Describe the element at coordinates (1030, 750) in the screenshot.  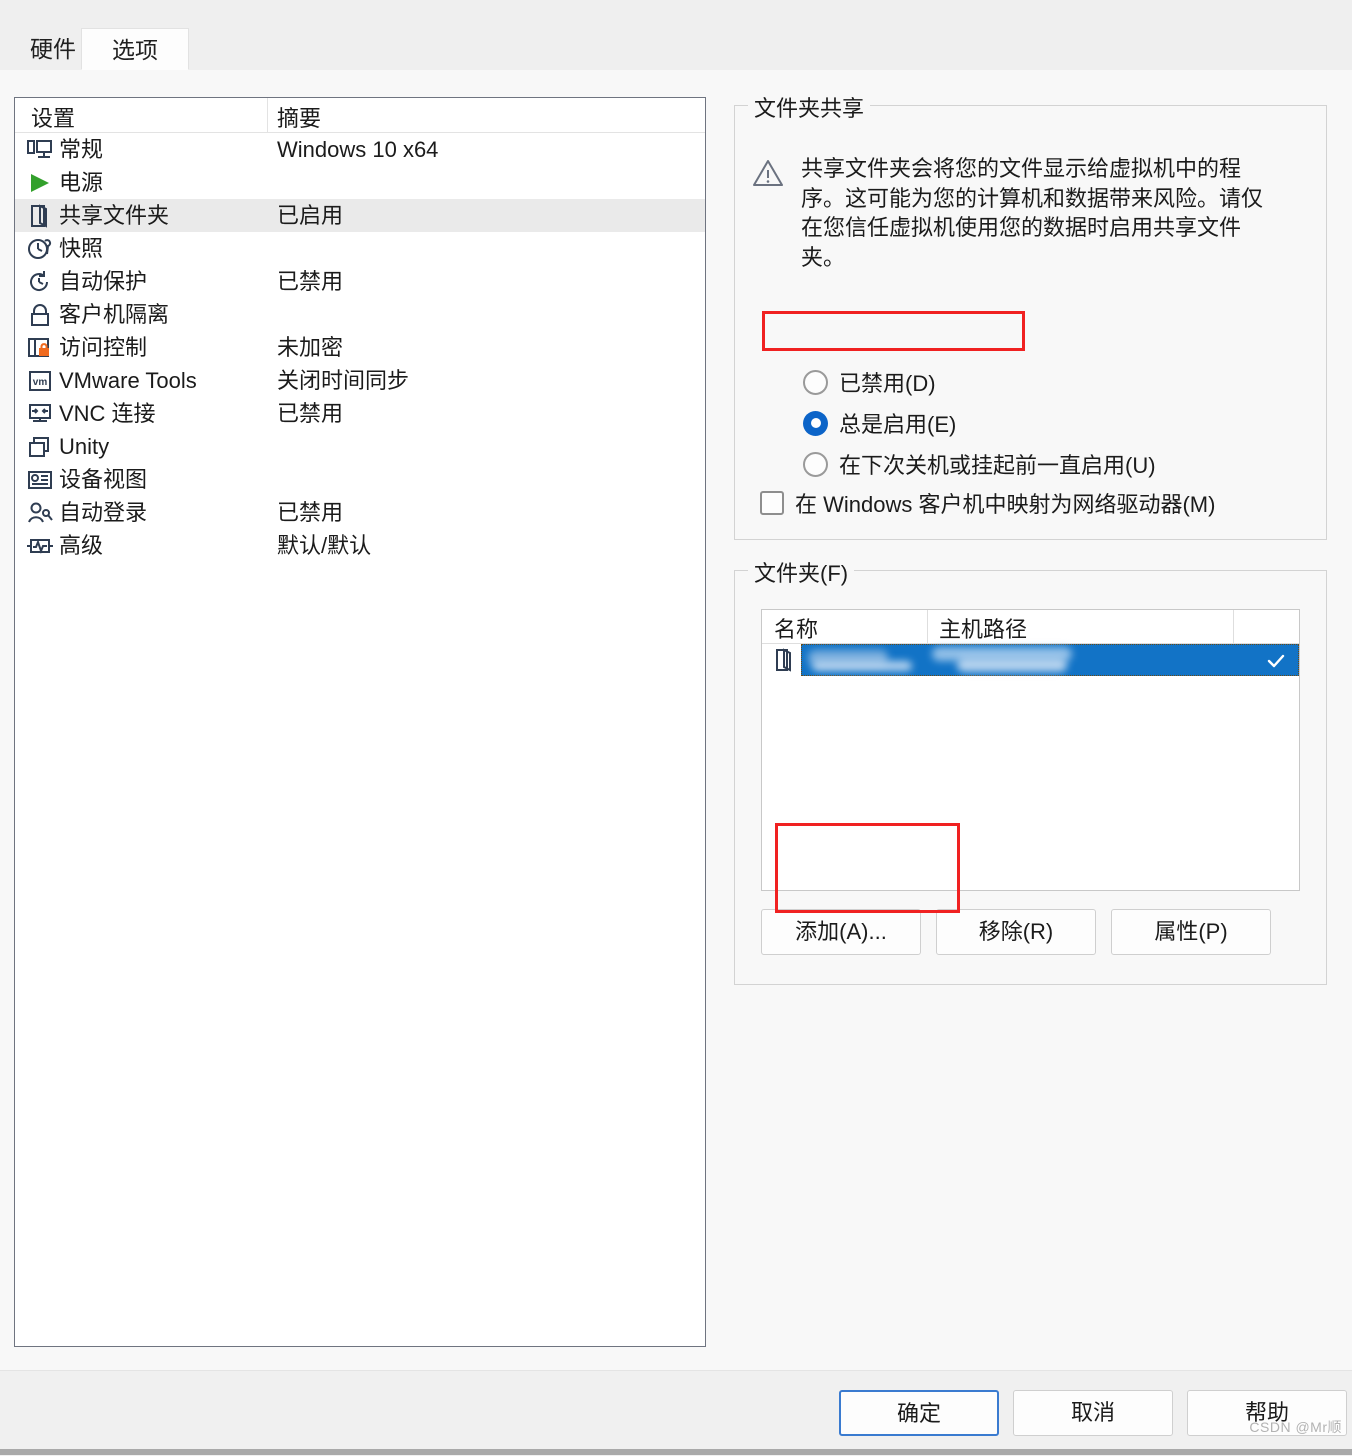
I see `folders-table: 名称 主机路径` at that location.